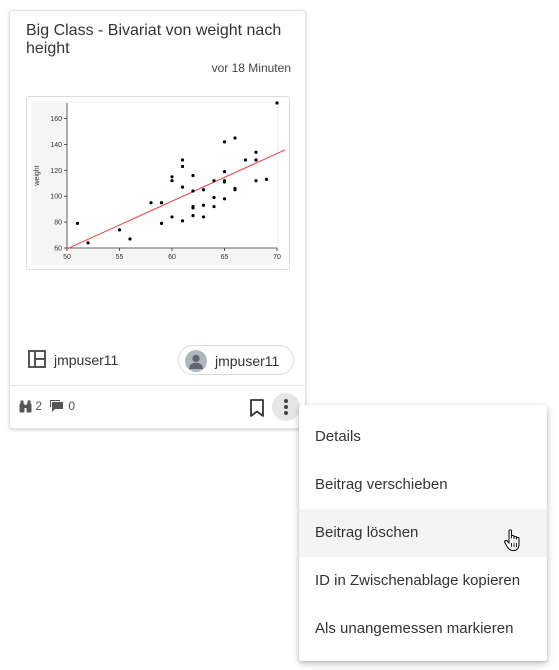  What do you see at coordinates (257, 408) in the screenshot?
I see `bookmark-icon` at bounding box center [257, 408].